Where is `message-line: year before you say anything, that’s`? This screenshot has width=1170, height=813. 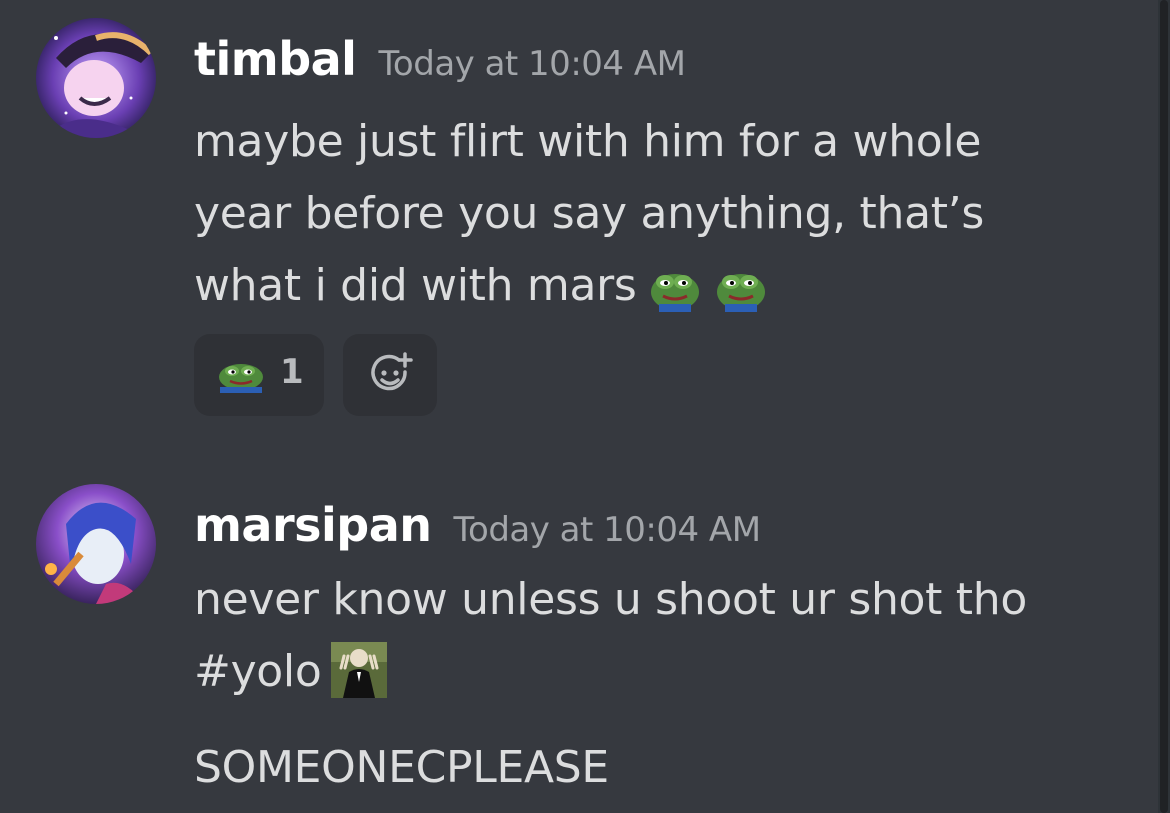
message-line: year before you say anything, that’s is located at coordinates (589, 213).